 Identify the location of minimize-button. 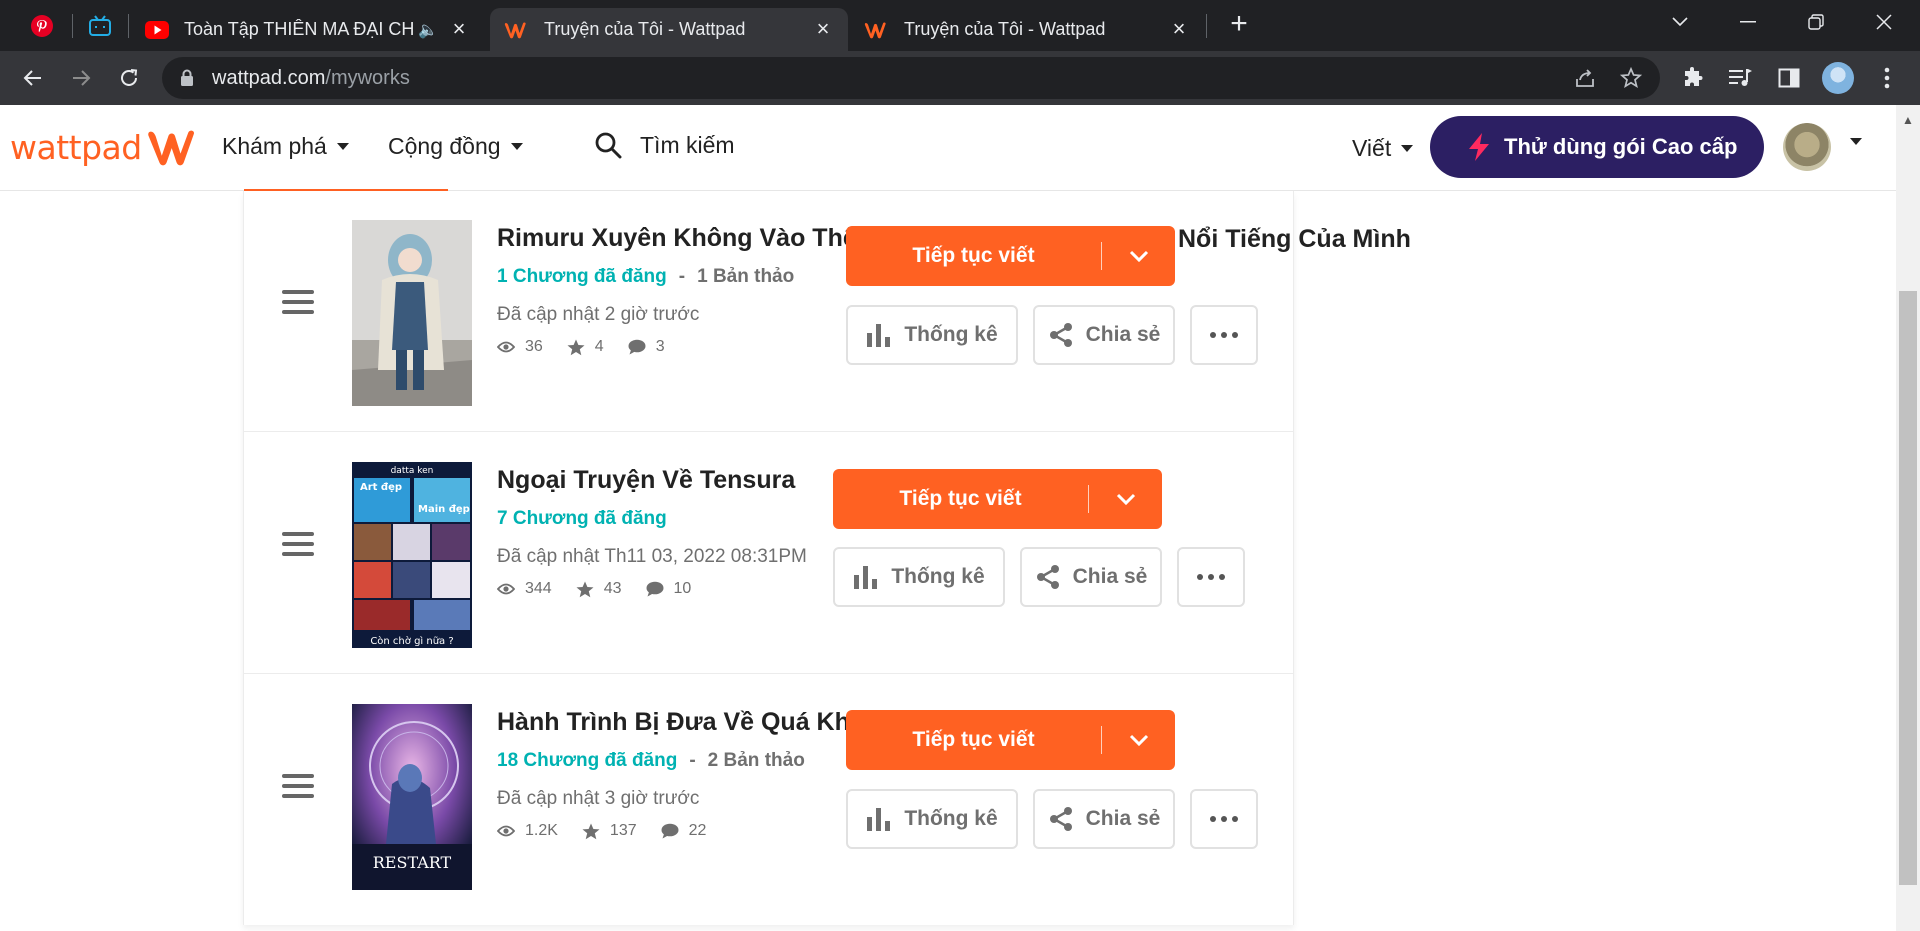
(1748, 22).